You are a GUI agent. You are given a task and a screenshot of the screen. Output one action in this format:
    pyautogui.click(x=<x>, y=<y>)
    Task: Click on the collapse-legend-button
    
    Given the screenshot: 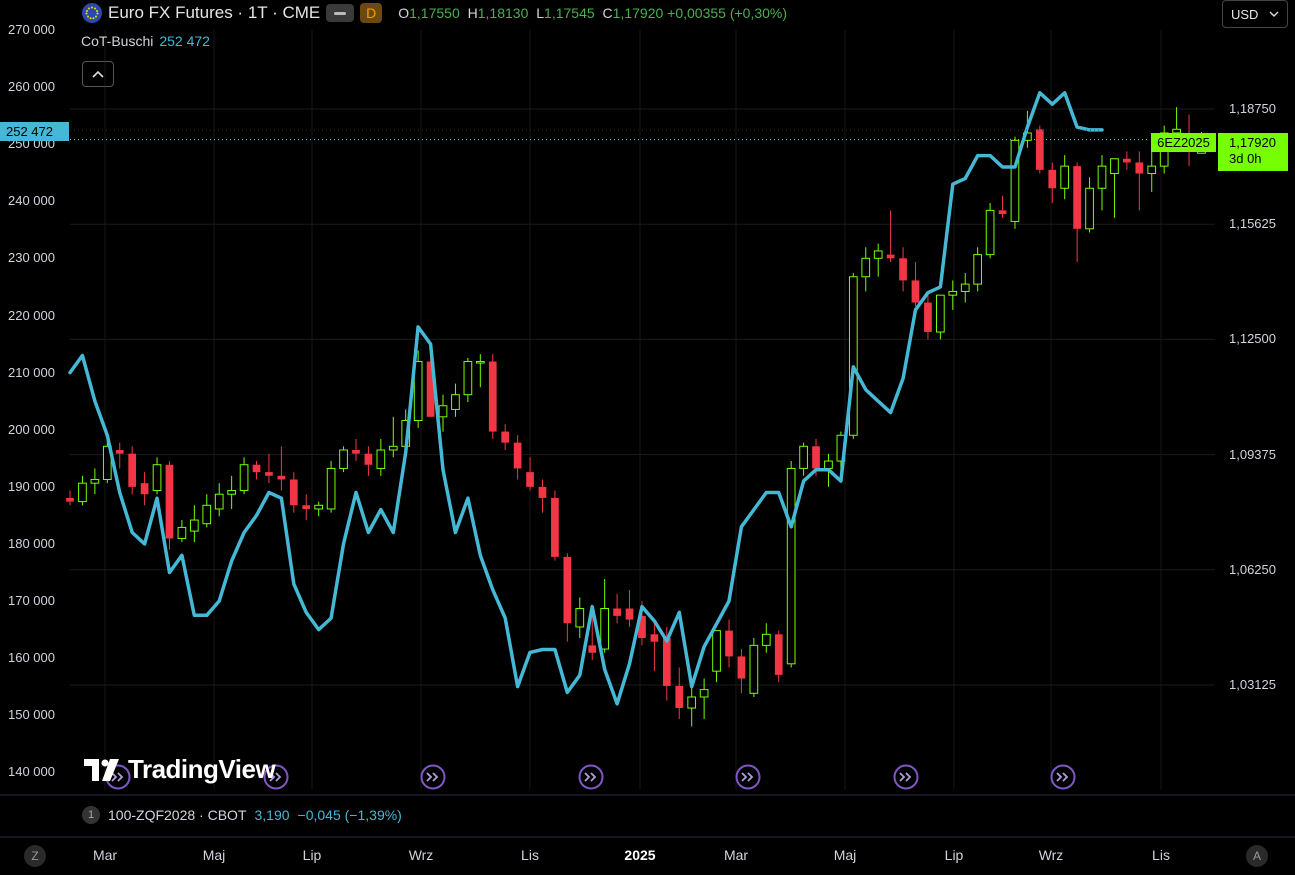 What is the action you would take?
    pyautogui.click(x=98, y=74)
    